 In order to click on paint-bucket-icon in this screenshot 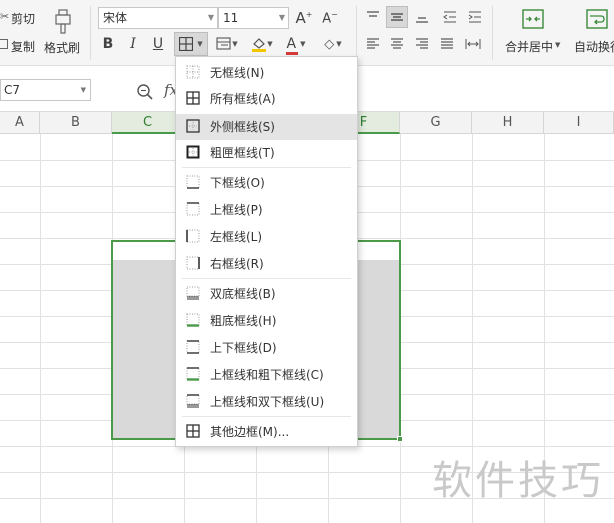, I will do `click(259, 45)`.